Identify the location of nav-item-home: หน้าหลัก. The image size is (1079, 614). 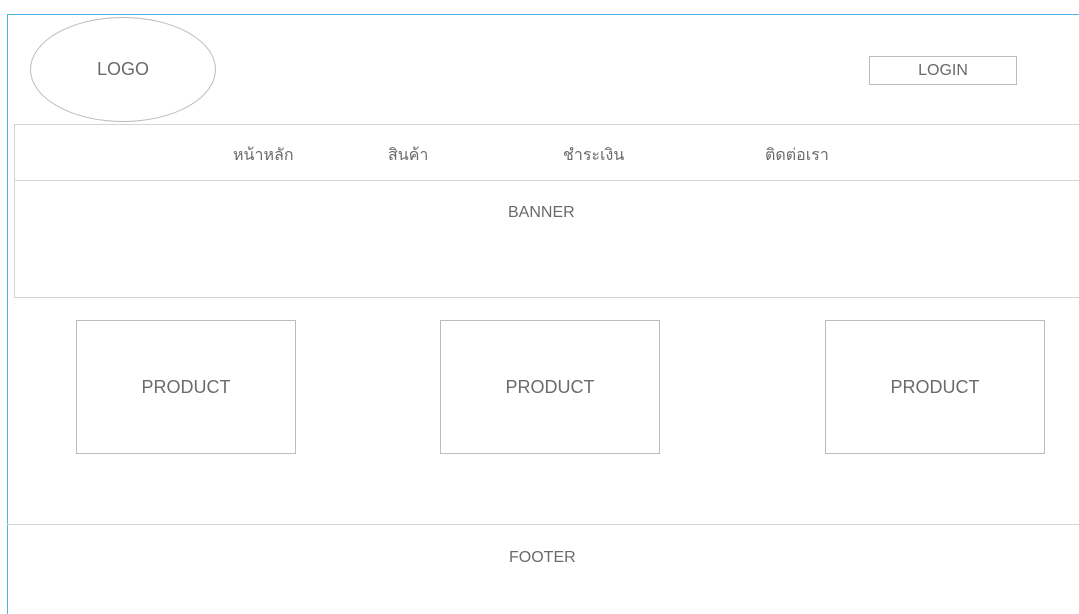
(263, 155).